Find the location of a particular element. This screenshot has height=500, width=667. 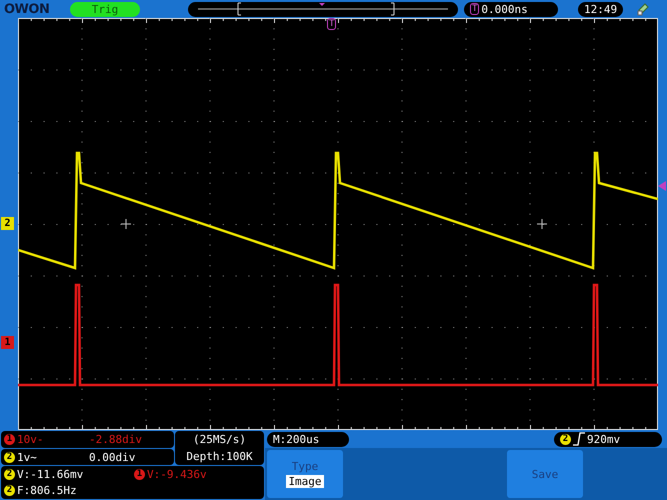

memory-depth: Depth:100K is located at coordinates (219, 456).